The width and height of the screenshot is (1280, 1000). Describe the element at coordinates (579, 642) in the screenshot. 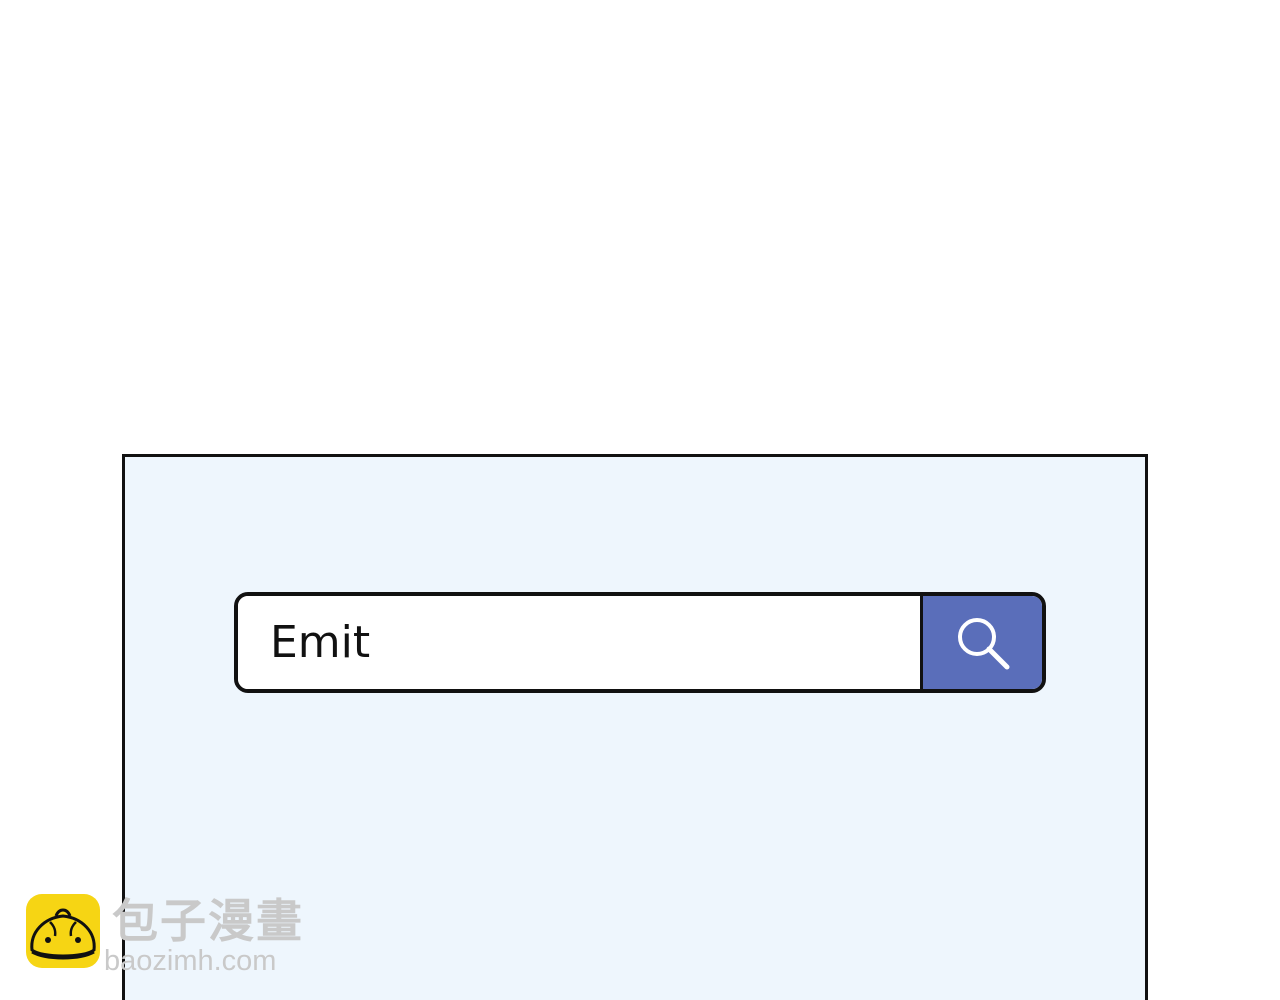

I see `search-input` at that location.